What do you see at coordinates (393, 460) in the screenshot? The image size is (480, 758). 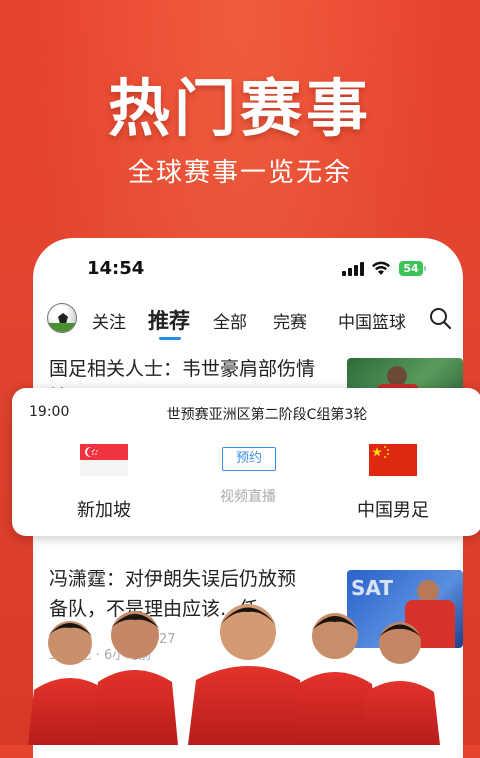 I see `china-flag-icon` at bounding box center [393, 460].